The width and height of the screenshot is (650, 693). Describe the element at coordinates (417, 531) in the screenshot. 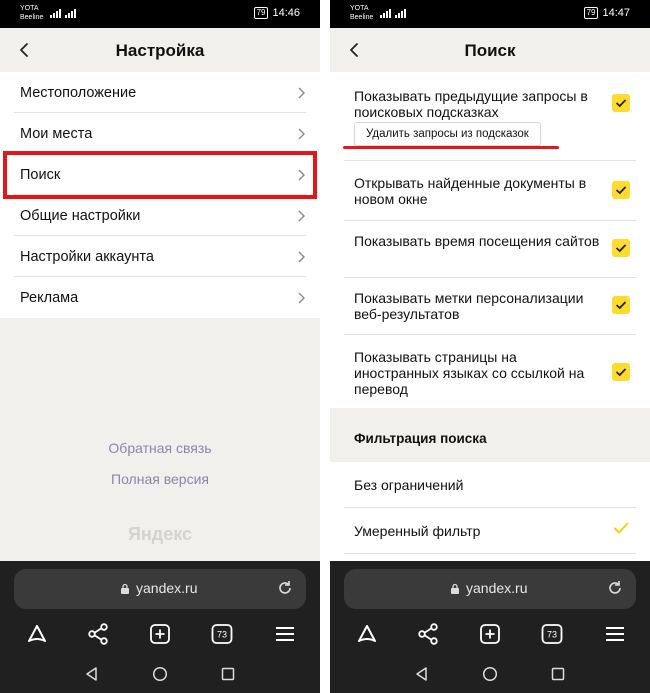

I see `filter-label: Умеренный фильтр` at that location.